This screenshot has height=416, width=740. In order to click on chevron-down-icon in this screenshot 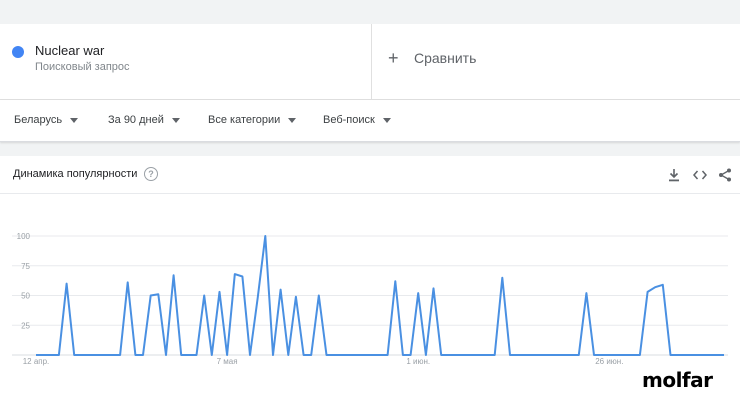, I will do `click(74, 120)`.